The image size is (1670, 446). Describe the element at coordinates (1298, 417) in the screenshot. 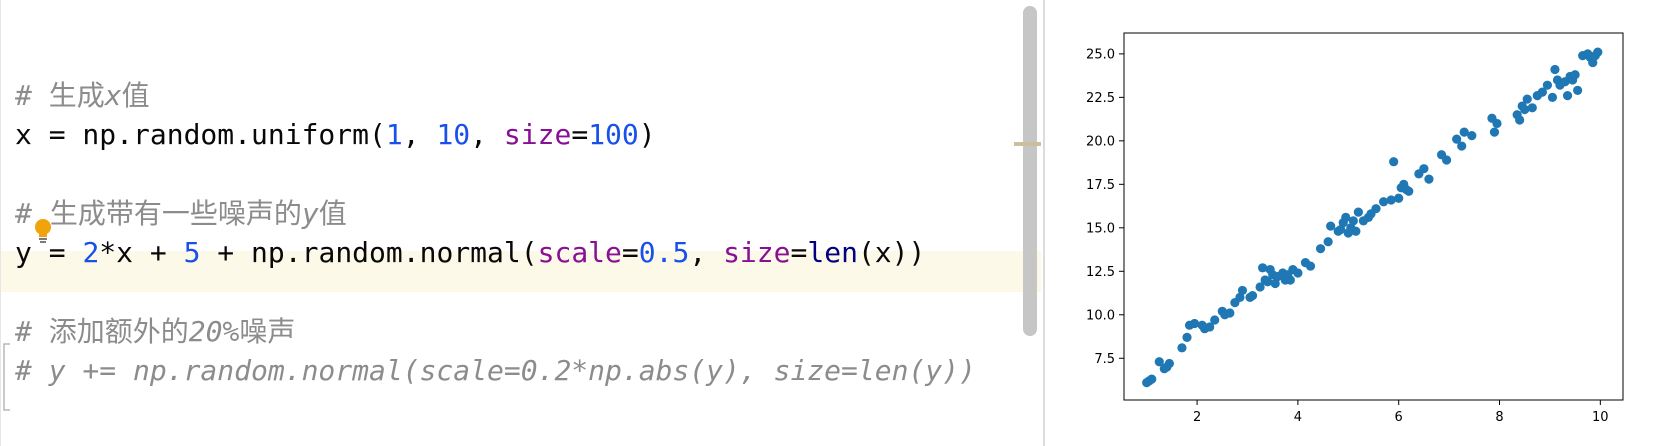

I see `x-tick-label: 4` at that location.